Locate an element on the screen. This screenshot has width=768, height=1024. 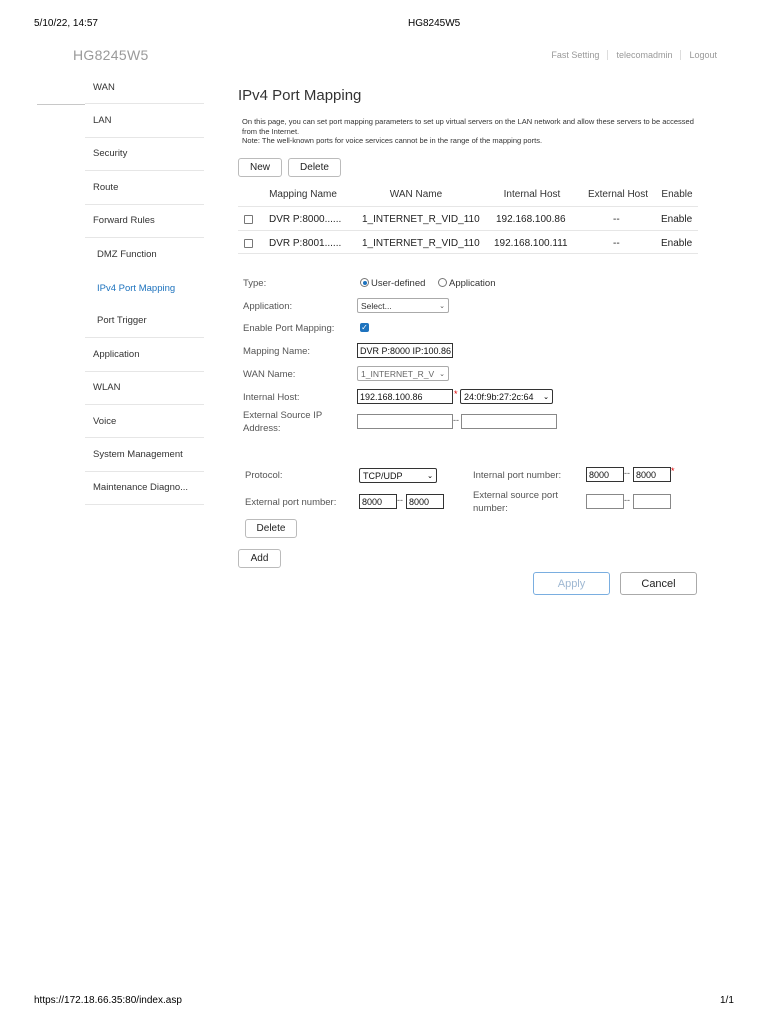
internal-port-start-input: 8000 is located at coordinates (605, 474).